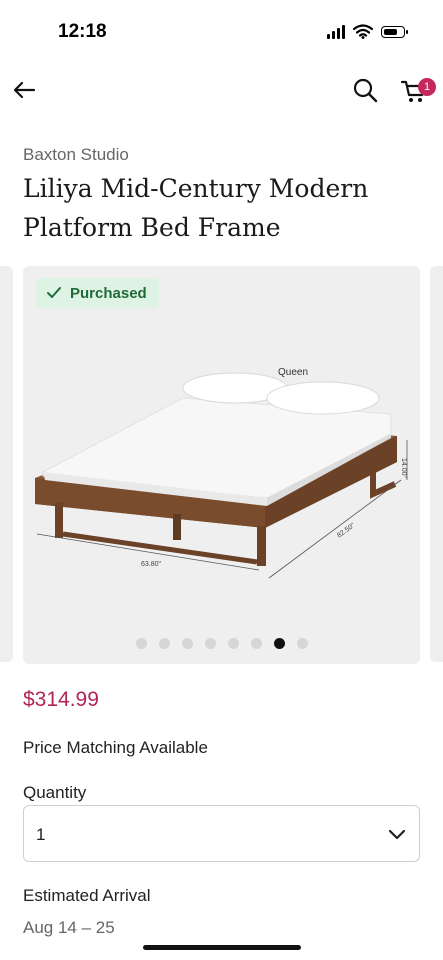 This screenshot has height=960, width=443. Describe the element at coordinates (221, 643) in the screenshot. I see `carousel-pagination` at that location.